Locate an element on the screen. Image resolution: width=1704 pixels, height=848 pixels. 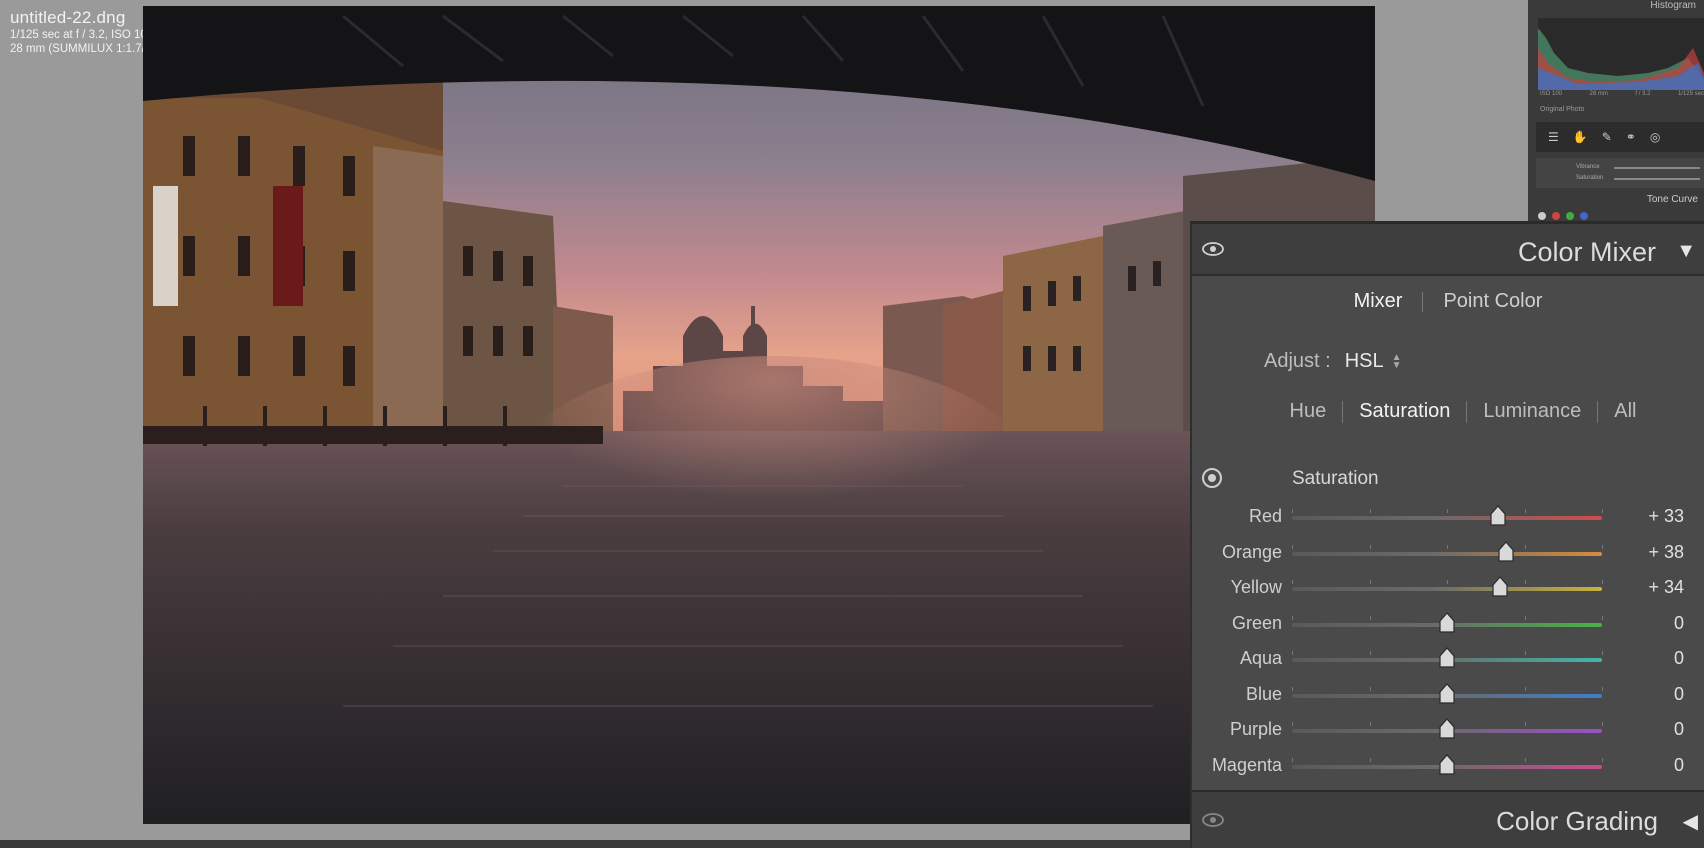
up-down-stepper-icon: ▲ ▼ is located at coordinates (1397, 361).